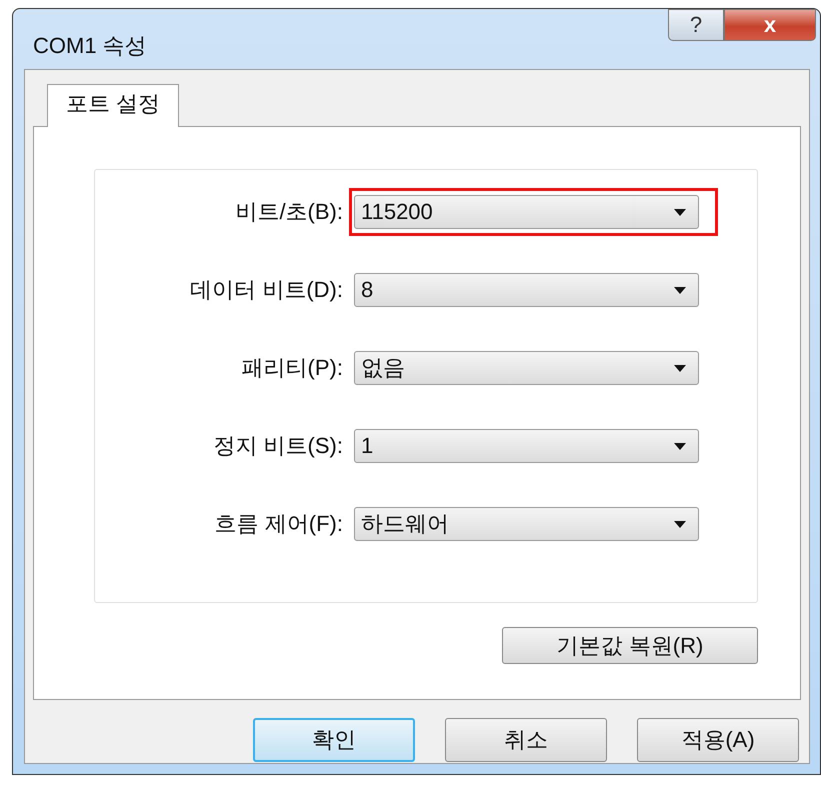  What do you see at coordinates (718, 740) in the screenshot?
I see `dialog-button: 적용(A)` at bounding box center [718, 740].